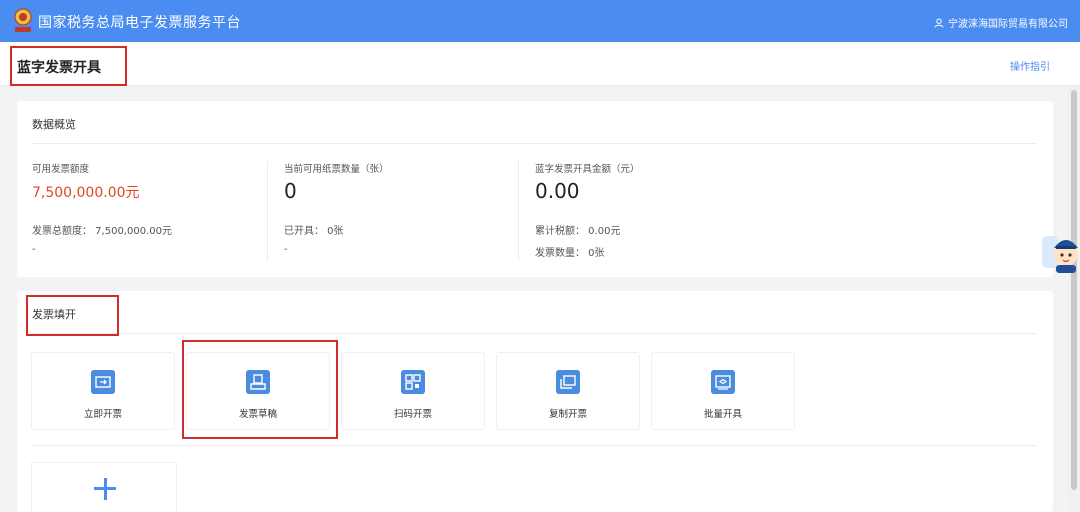 This screenshot has height=512, width=1080. What do you see at coordinates (61, 169) in the screenshot?
I see `available-quota-label: 可用发票额度` at bounding box center [61, 169].